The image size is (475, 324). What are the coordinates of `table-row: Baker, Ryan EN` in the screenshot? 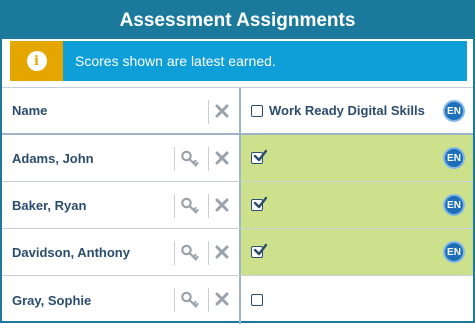 It's located at (237, 205).